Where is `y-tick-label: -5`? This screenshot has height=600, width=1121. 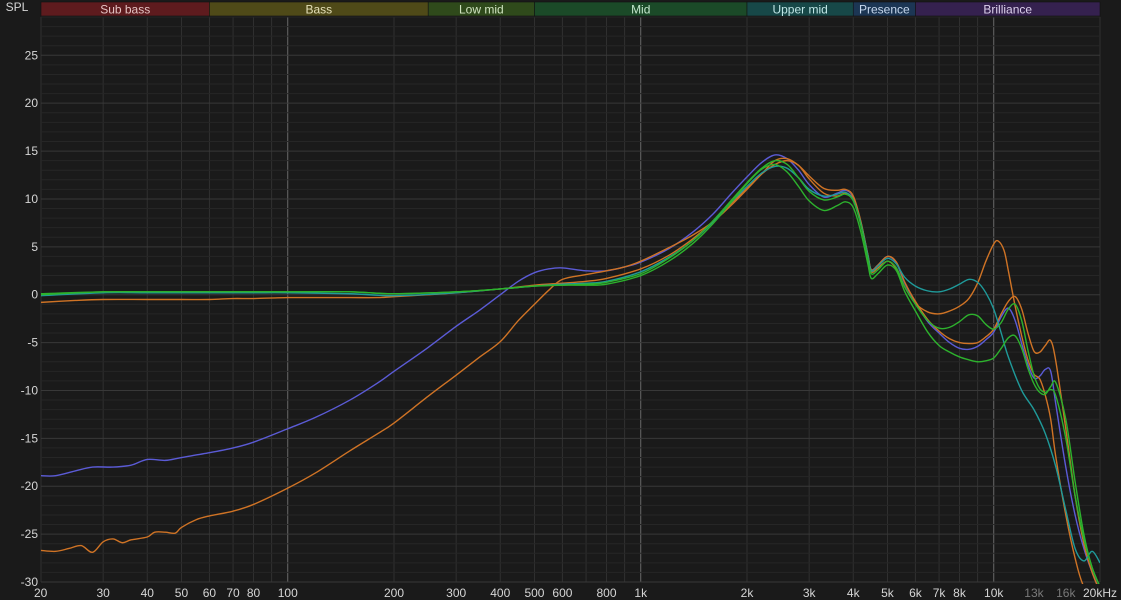 y-tick-label: -5 is located at coordinates (32, 343).